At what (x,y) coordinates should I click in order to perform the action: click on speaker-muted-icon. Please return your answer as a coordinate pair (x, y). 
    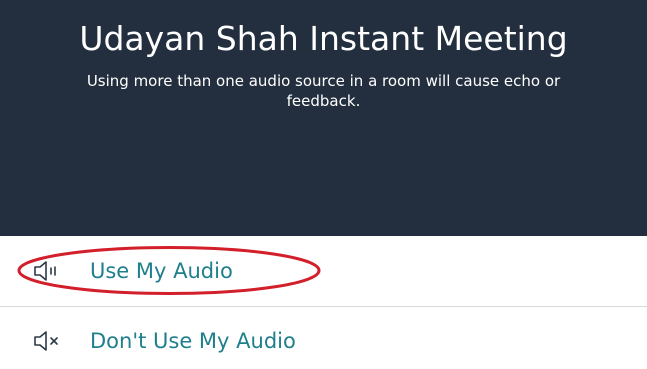
    Looking at the image, I should click on (46, 341).